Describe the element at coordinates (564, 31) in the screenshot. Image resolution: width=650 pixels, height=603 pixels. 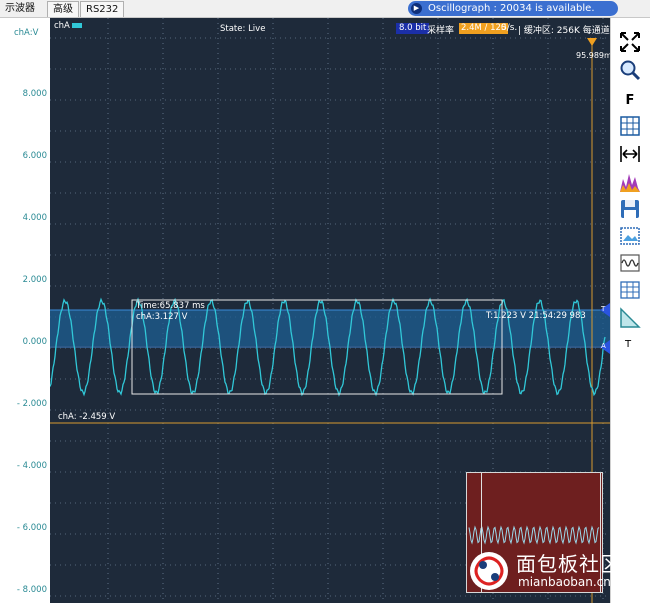
I see `buffer-readout: | 缓冲区: 256K 每通道` at that location.